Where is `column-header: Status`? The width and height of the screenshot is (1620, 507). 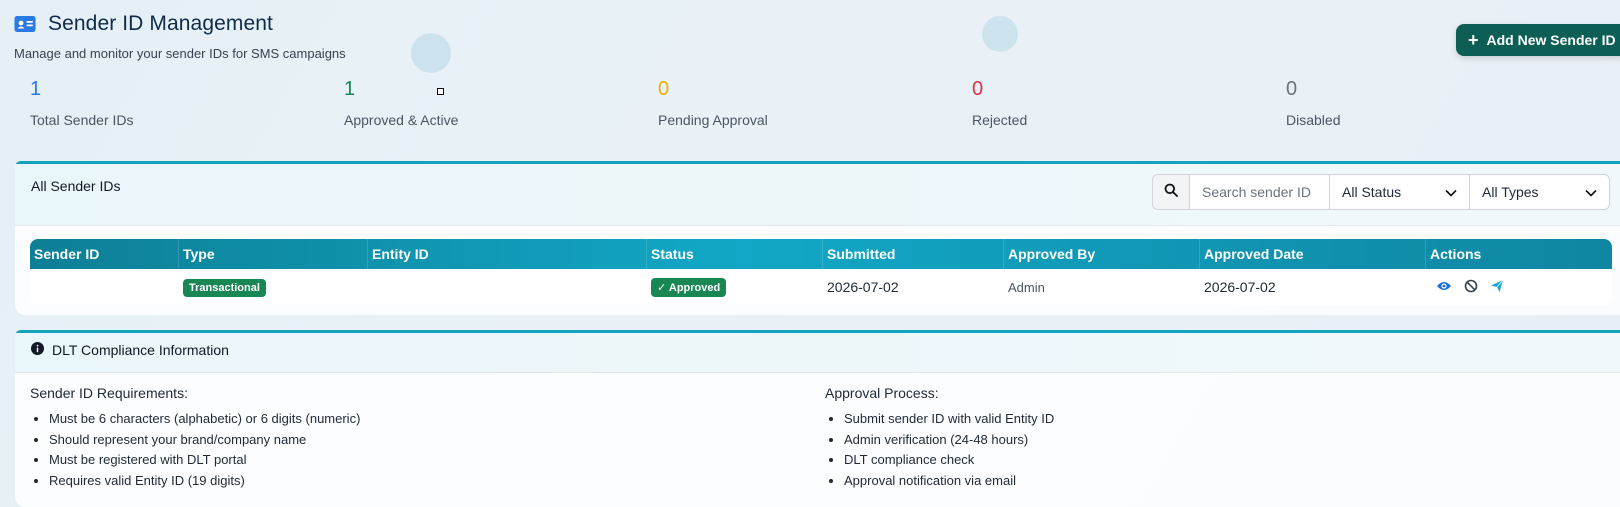
column-header: Status is located at coordinates (735, 254).